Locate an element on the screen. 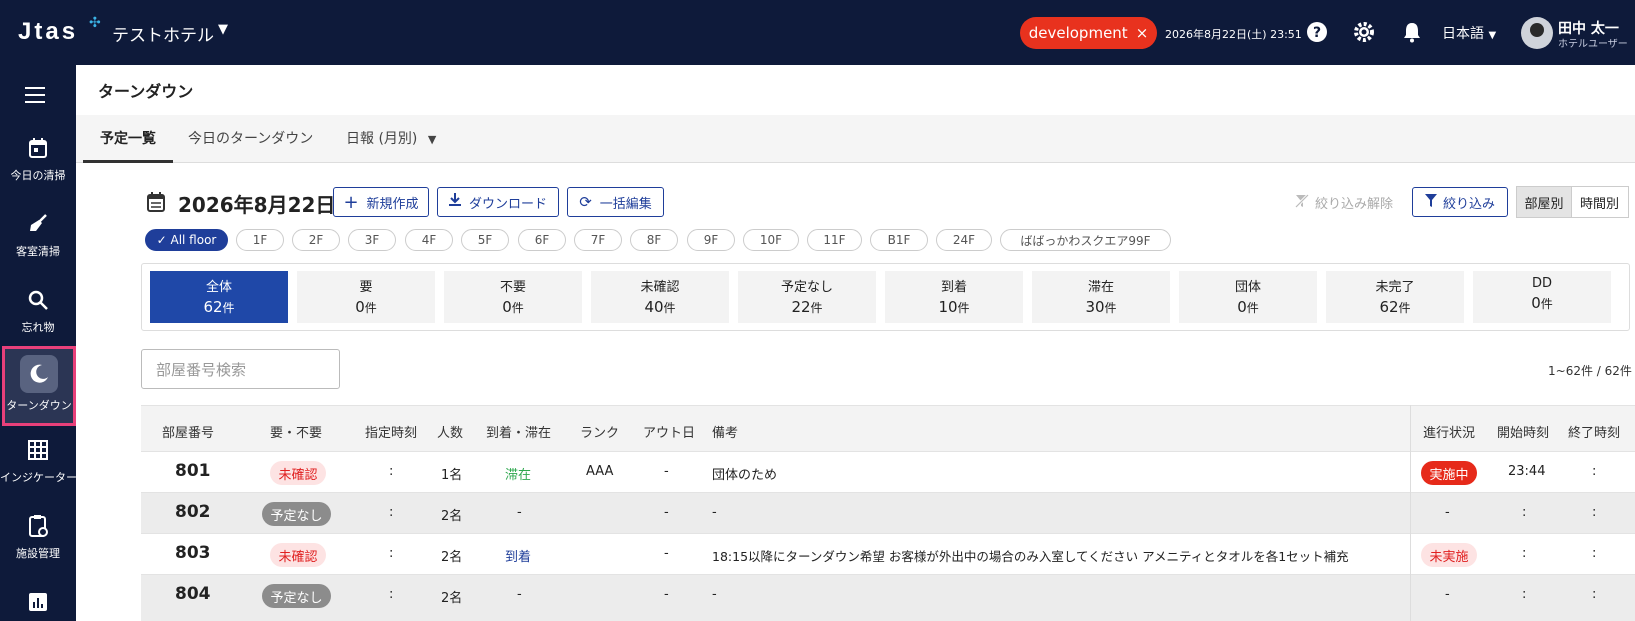 The image size is (1635, 621). floor-chip: 1F is located at coordinates (260, 240).